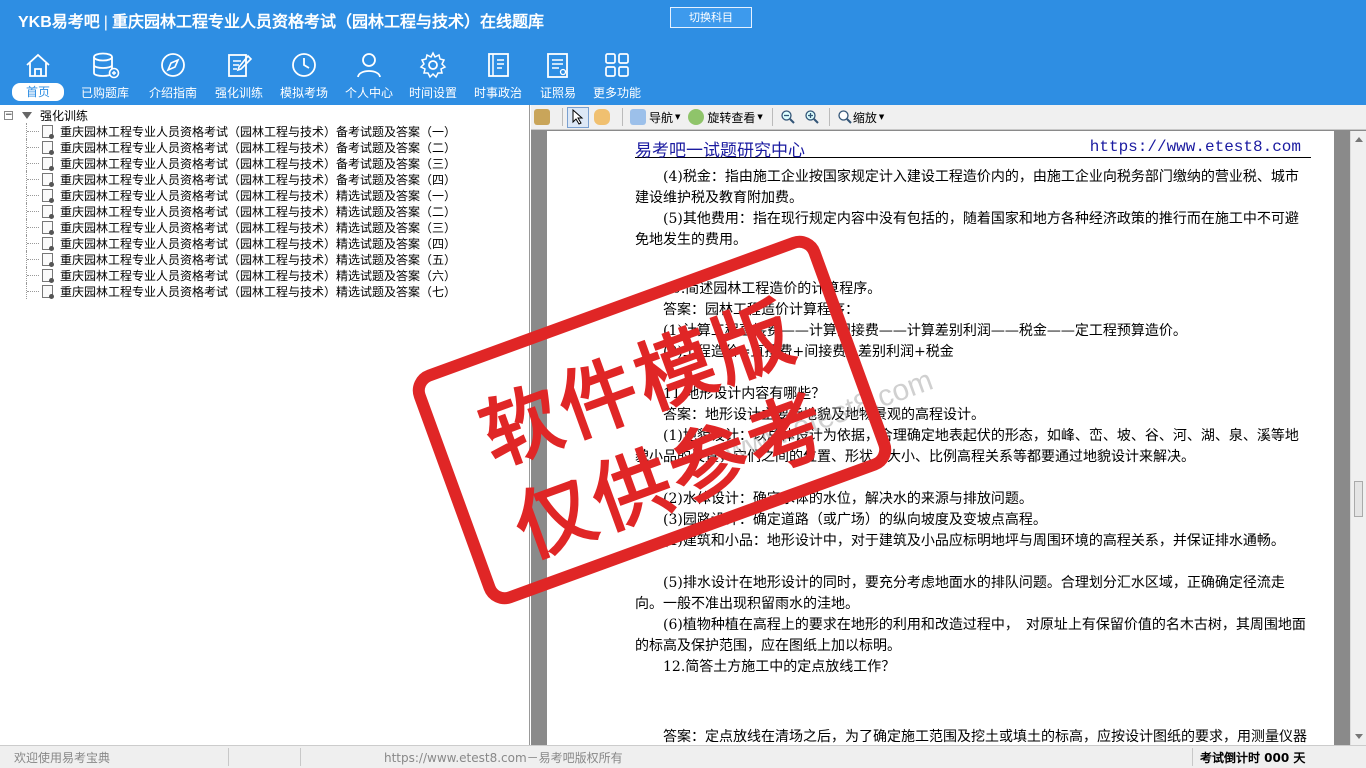 This screenshot has width=1366, height=768. Describe the element at coordinates (8, 115) in the screenshot. I see `collapse-toggle-icon: −` at that location.